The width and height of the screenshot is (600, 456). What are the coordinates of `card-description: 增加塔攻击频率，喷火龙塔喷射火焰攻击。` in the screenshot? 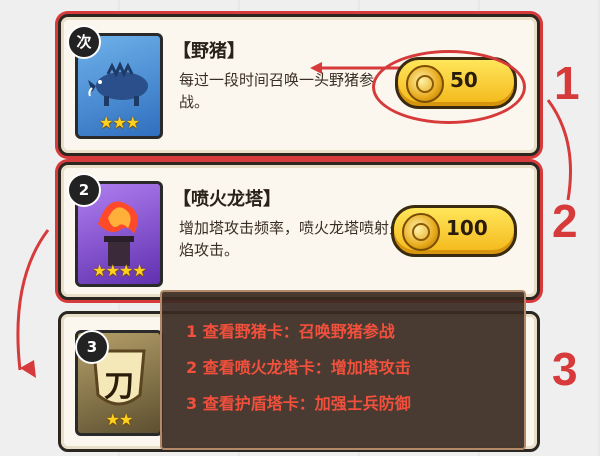 It's located at (292, 239).